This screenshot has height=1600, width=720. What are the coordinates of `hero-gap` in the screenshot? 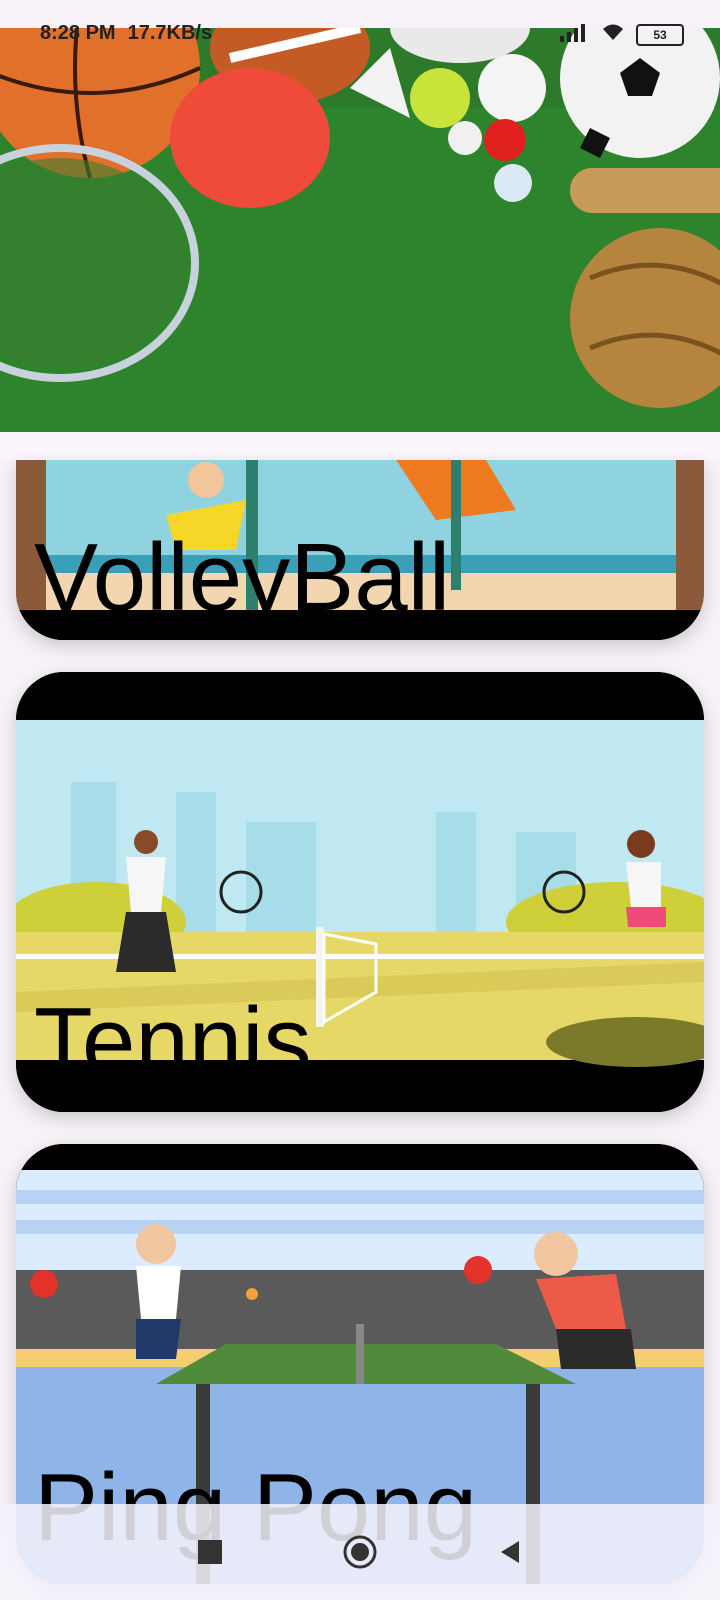 It's located at (360, 446).